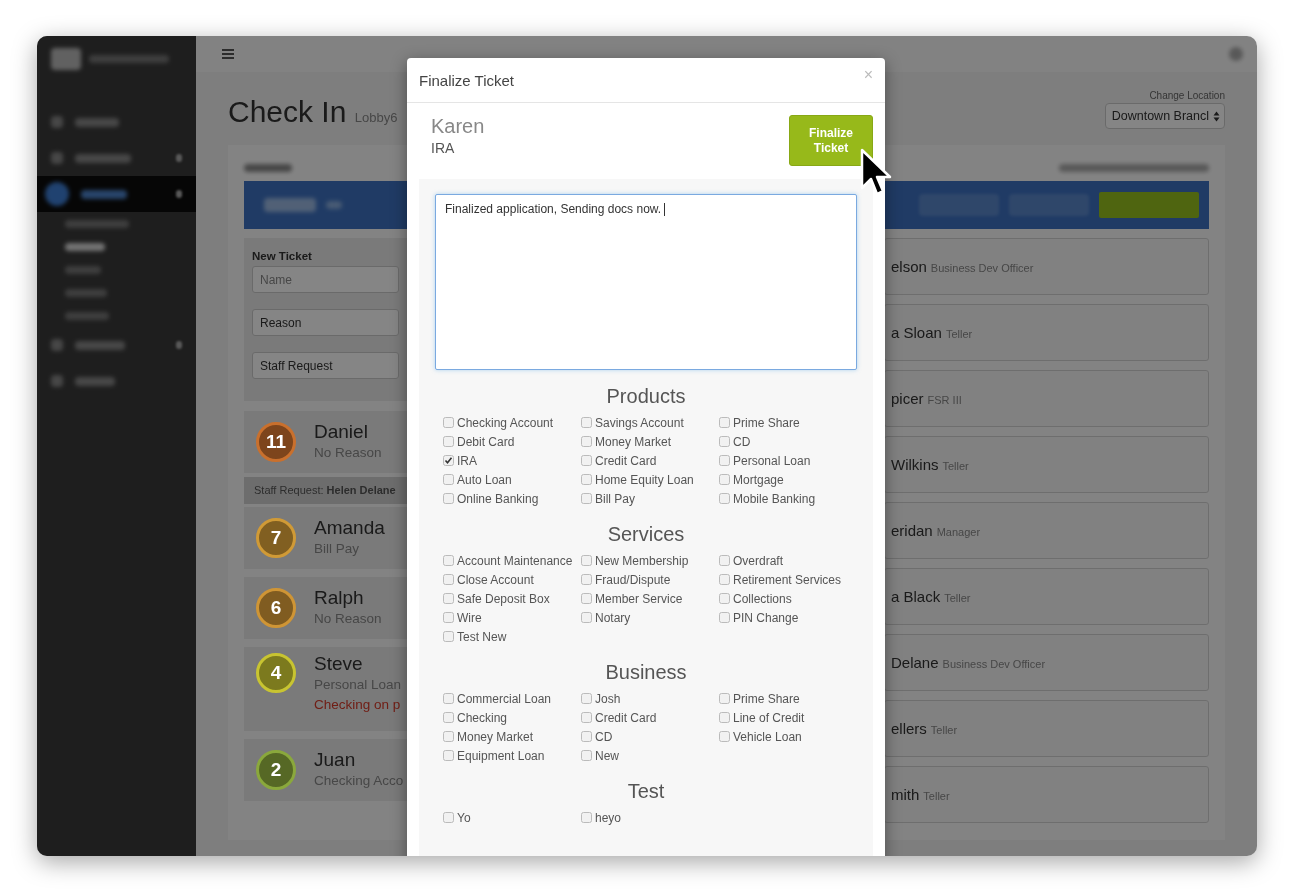 The height and width of the screenshot is (893, 1294). What do you see at coordinates (282, 256) in the screenshot?
I see `form-heading: New Ticket` at bounding box center [282, 256].